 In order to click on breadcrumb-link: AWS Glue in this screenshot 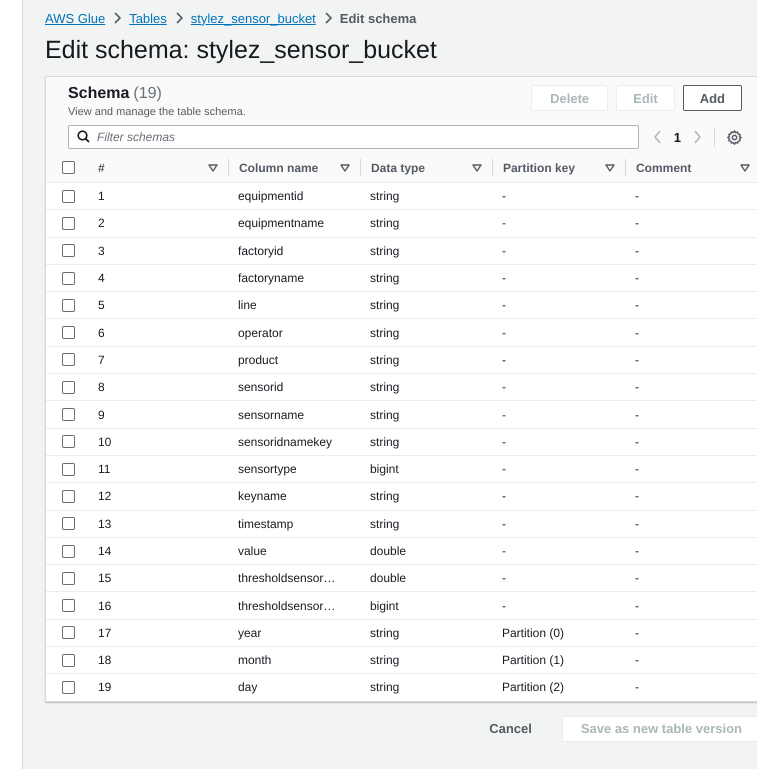, I will do `click(75, 18)`.